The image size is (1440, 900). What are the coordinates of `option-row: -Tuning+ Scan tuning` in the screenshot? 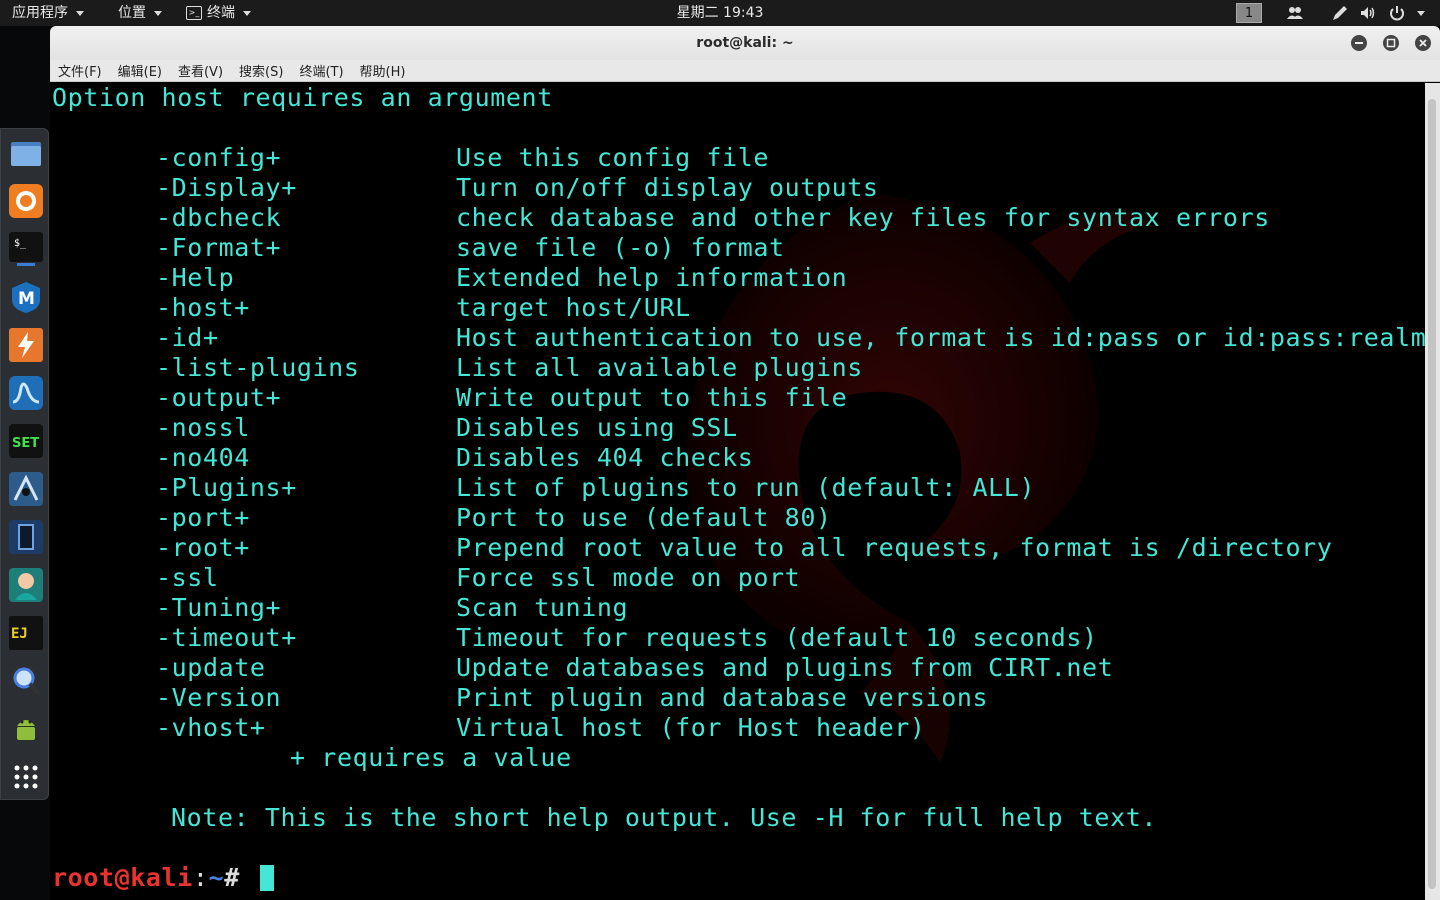 It's located at (737, 608).